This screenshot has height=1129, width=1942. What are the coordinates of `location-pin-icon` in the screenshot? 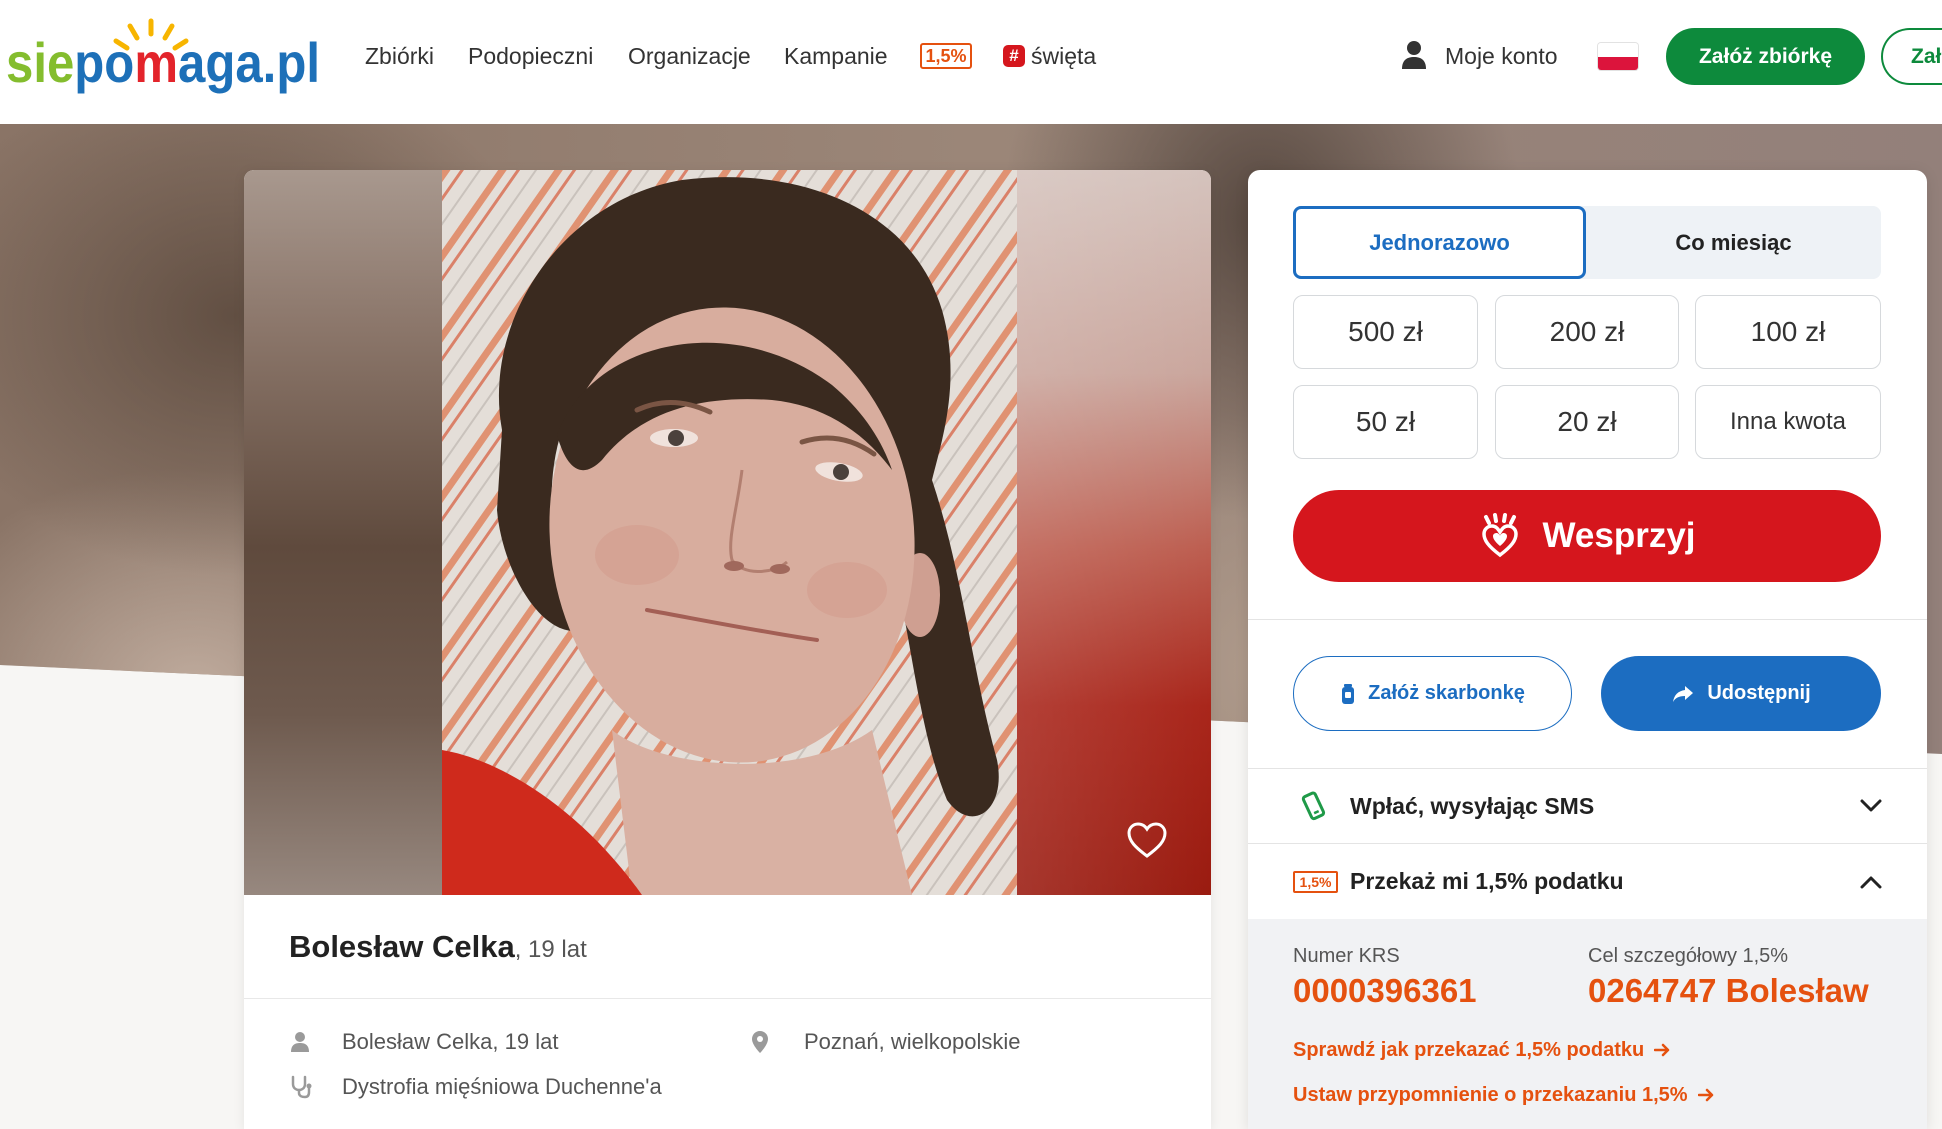 It's located at (760, 1042).